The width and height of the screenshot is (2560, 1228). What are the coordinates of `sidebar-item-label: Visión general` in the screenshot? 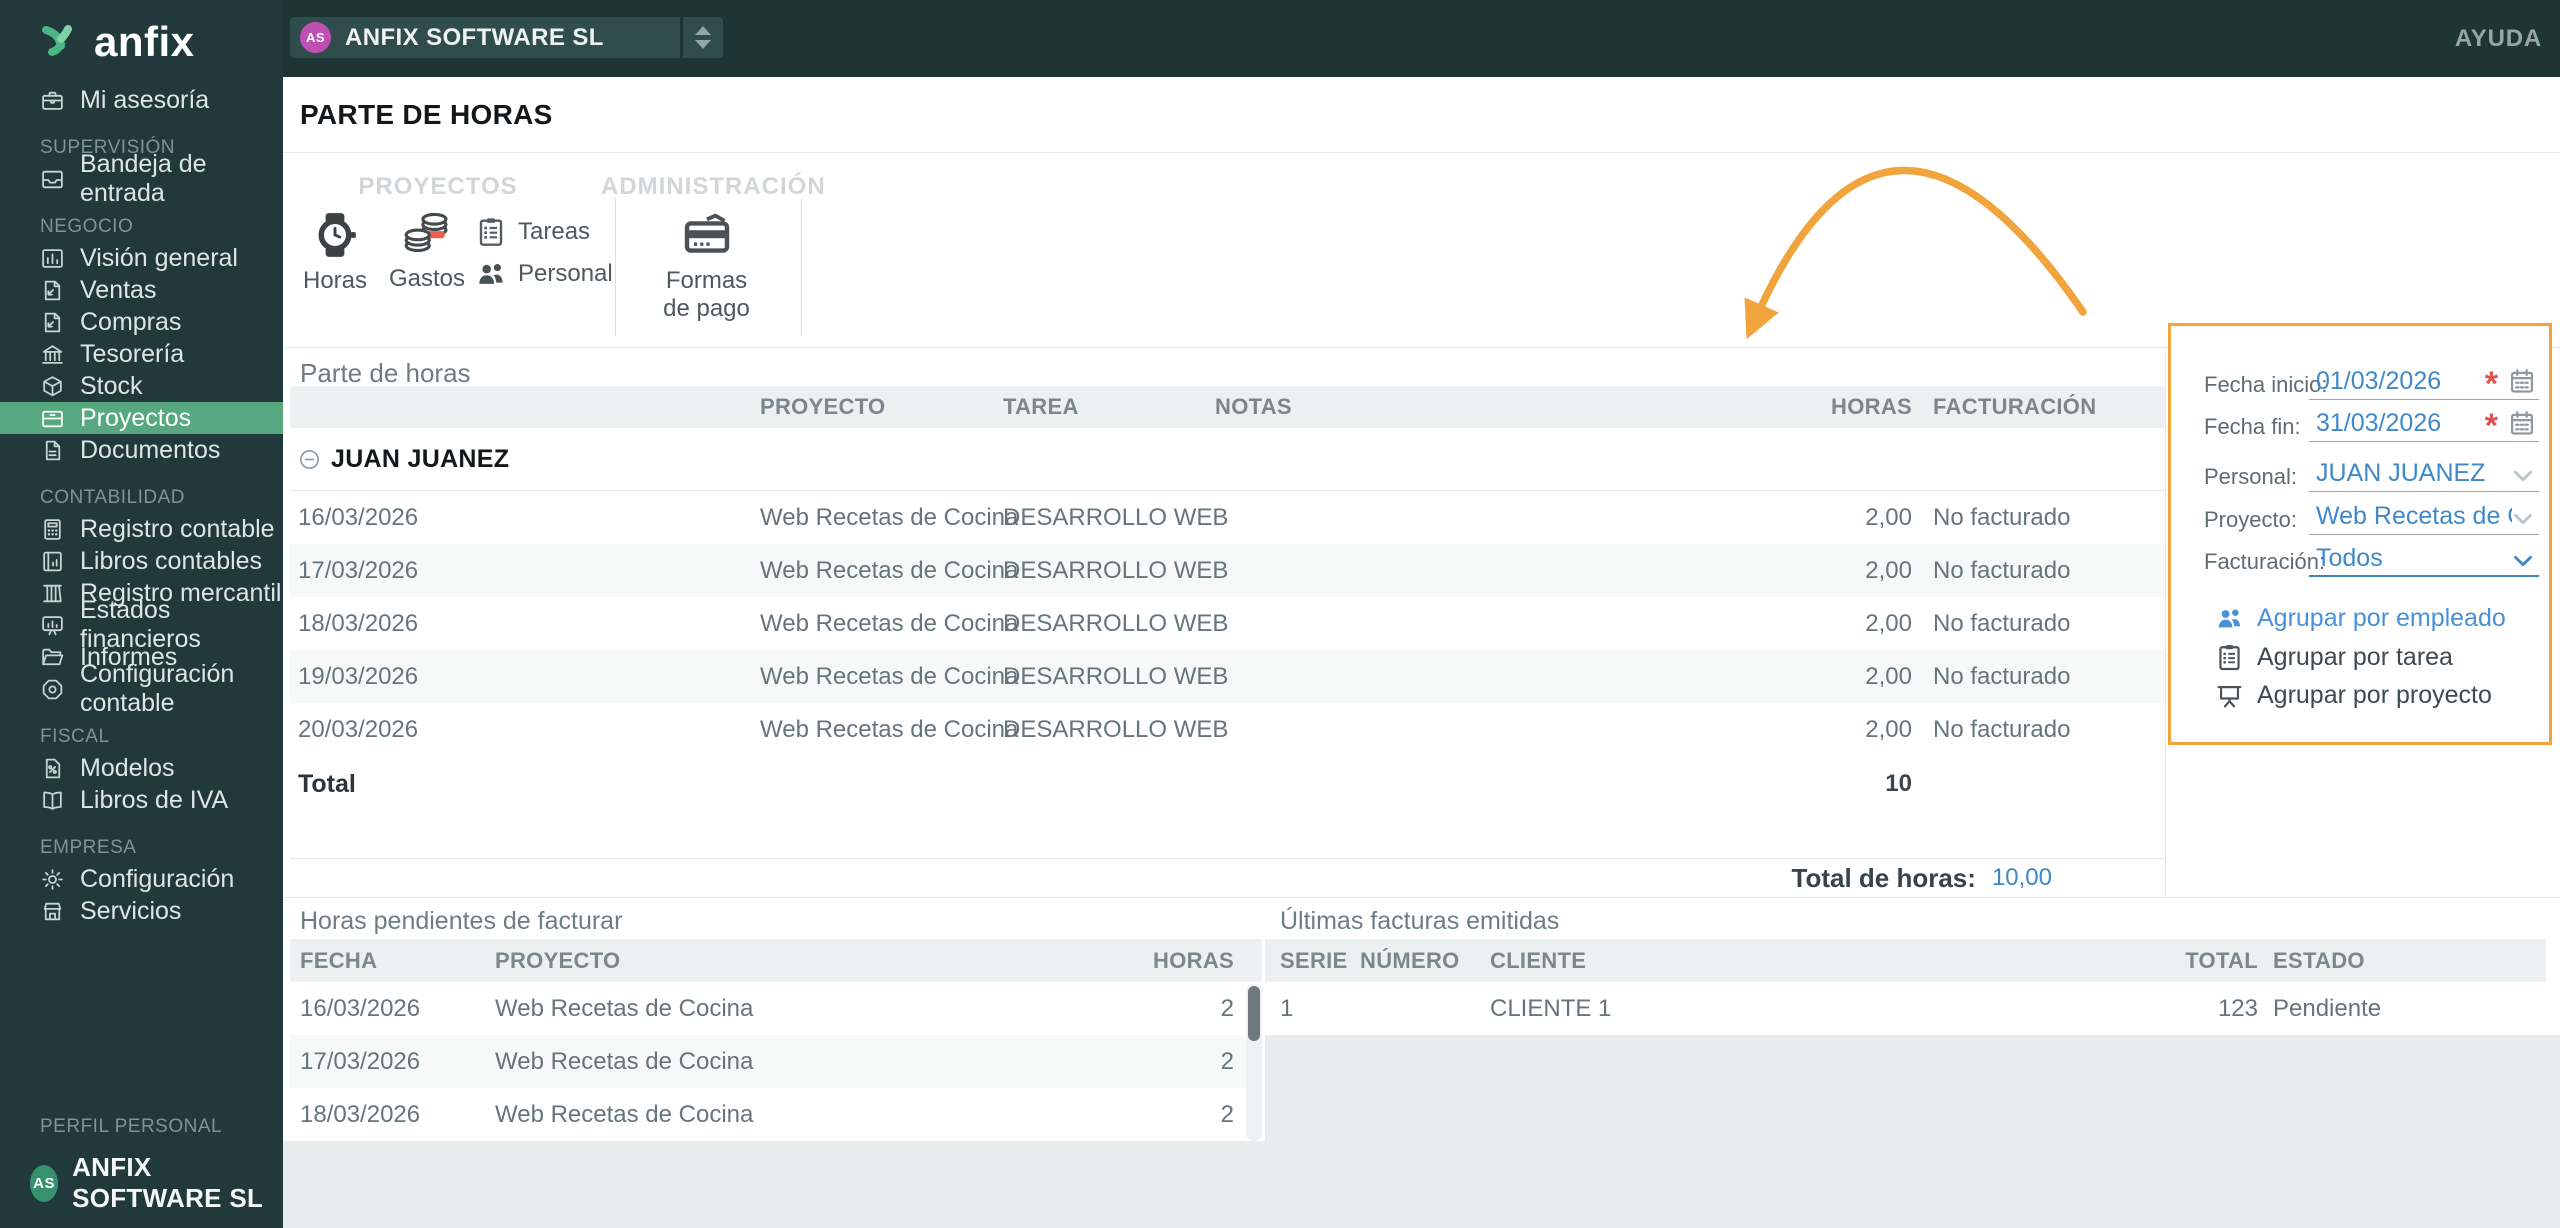 It's located at (159, 257).